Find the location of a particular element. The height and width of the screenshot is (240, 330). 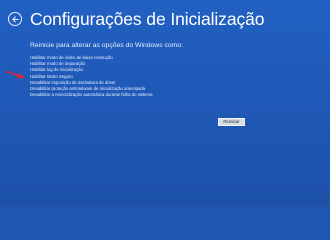

page-title: Configurações de Inicialização is located at coordinates (147, 19).